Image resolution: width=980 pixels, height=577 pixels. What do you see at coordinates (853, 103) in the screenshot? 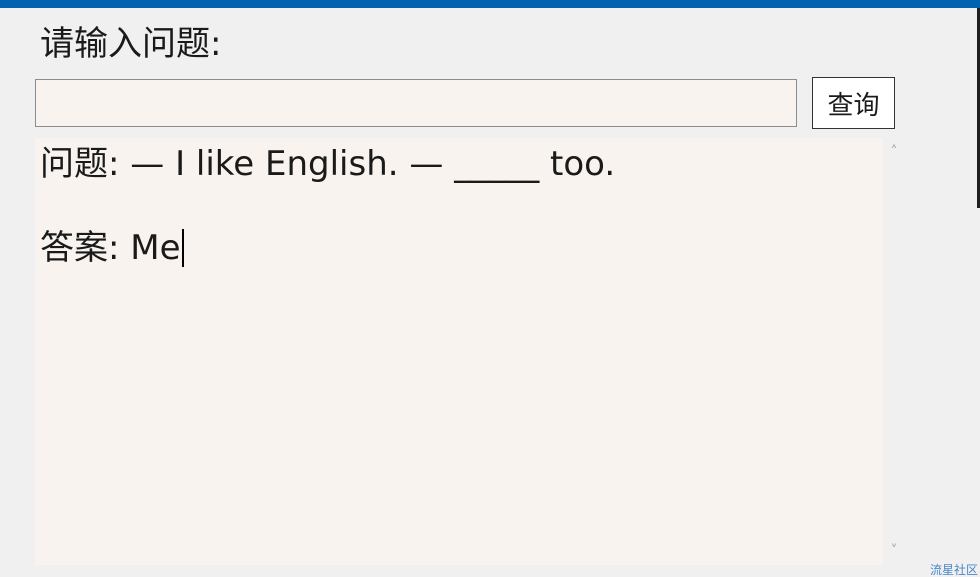
I see `query-button: 查询` at bounding box center [853, 103].